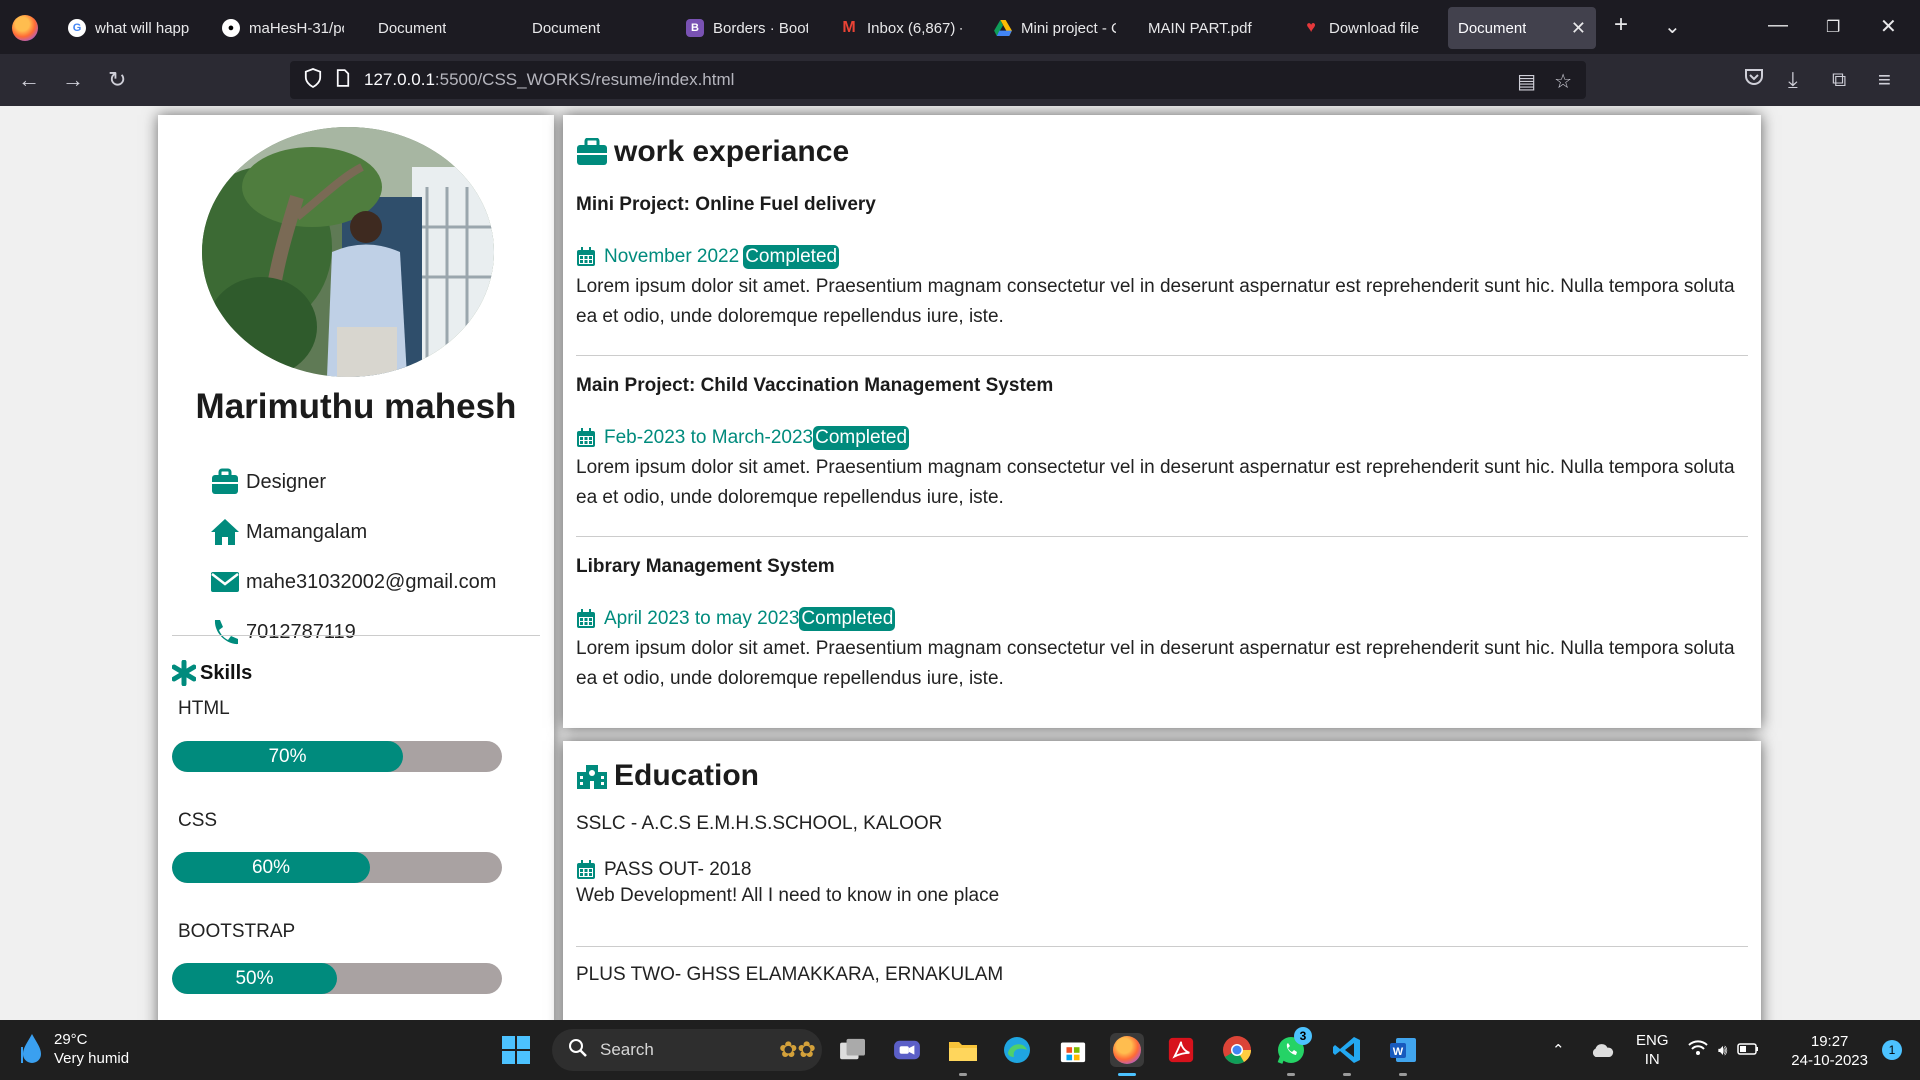 The image size is (1920, 1080). What do you see at coordinates (307, 531) in the screenshot?
I see `profile-location: Mamangalam` at bounding box center [307, 531].